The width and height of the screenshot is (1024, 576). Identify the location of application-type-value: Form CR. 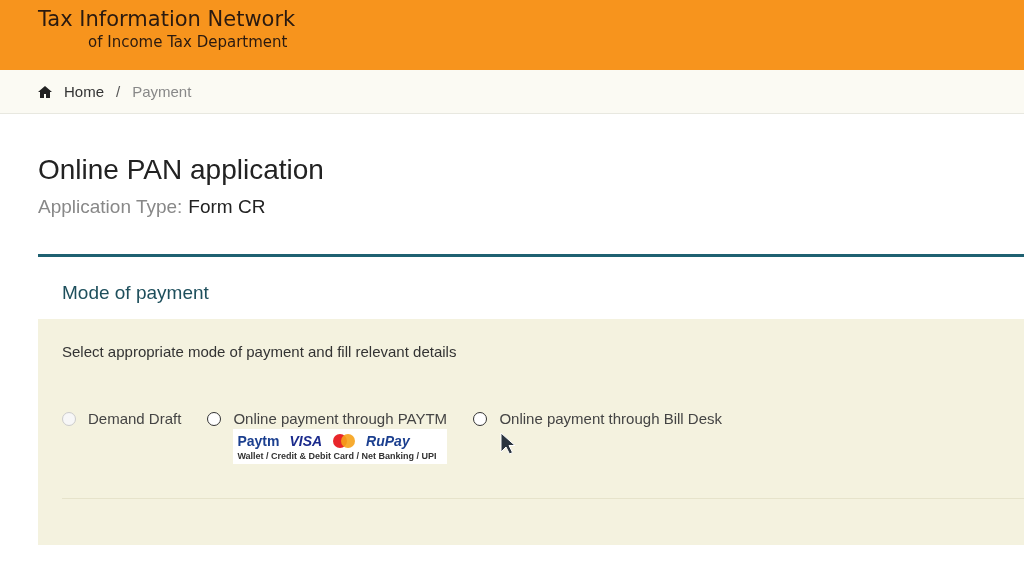
(227, 207).